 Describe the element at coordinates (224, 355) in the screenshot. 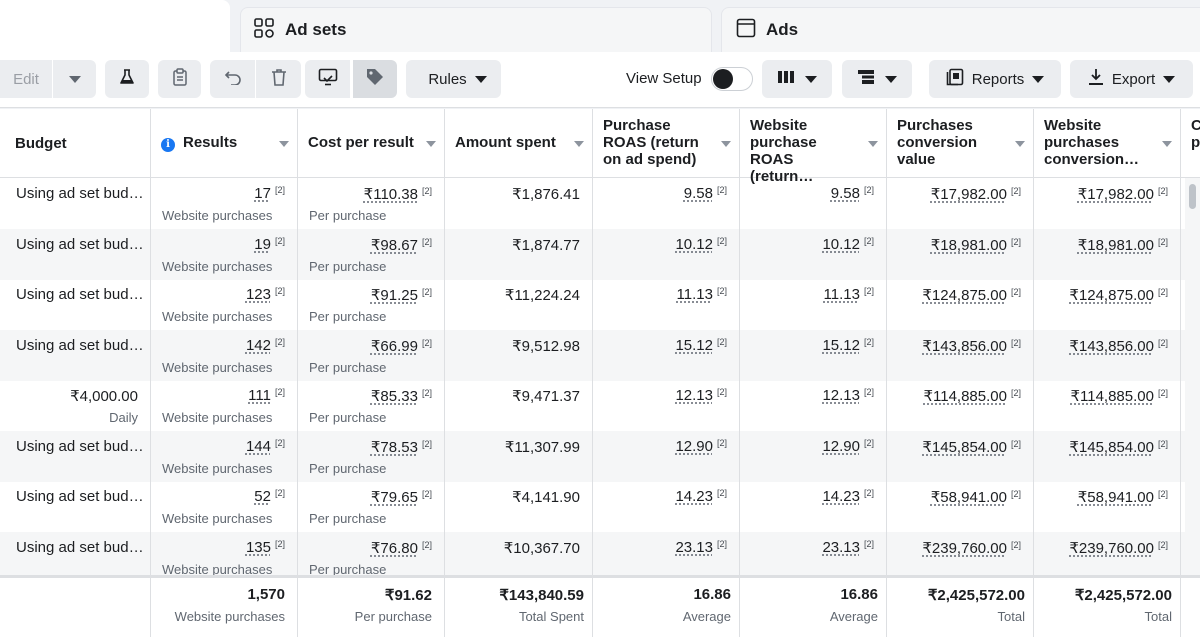

I see `cell-results: 142 [2] Website purchases` at that location.